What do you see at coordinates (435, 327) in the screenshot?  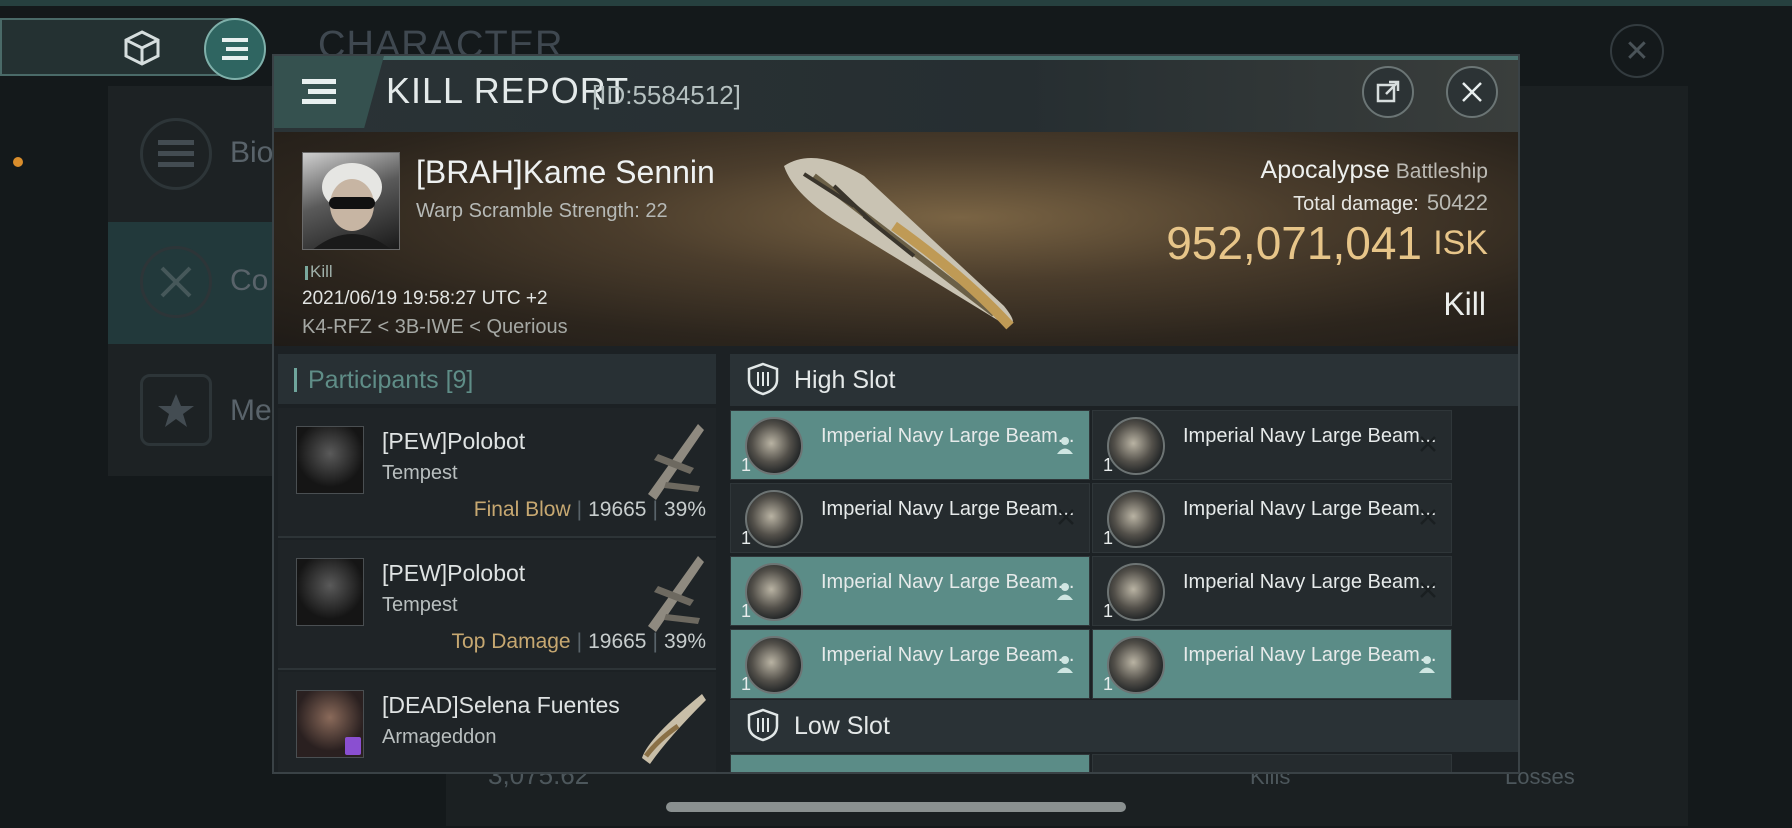 I see `kill-location: K4-RFZ < 3B-IWE < Querious` at bounding box center [435, 327].